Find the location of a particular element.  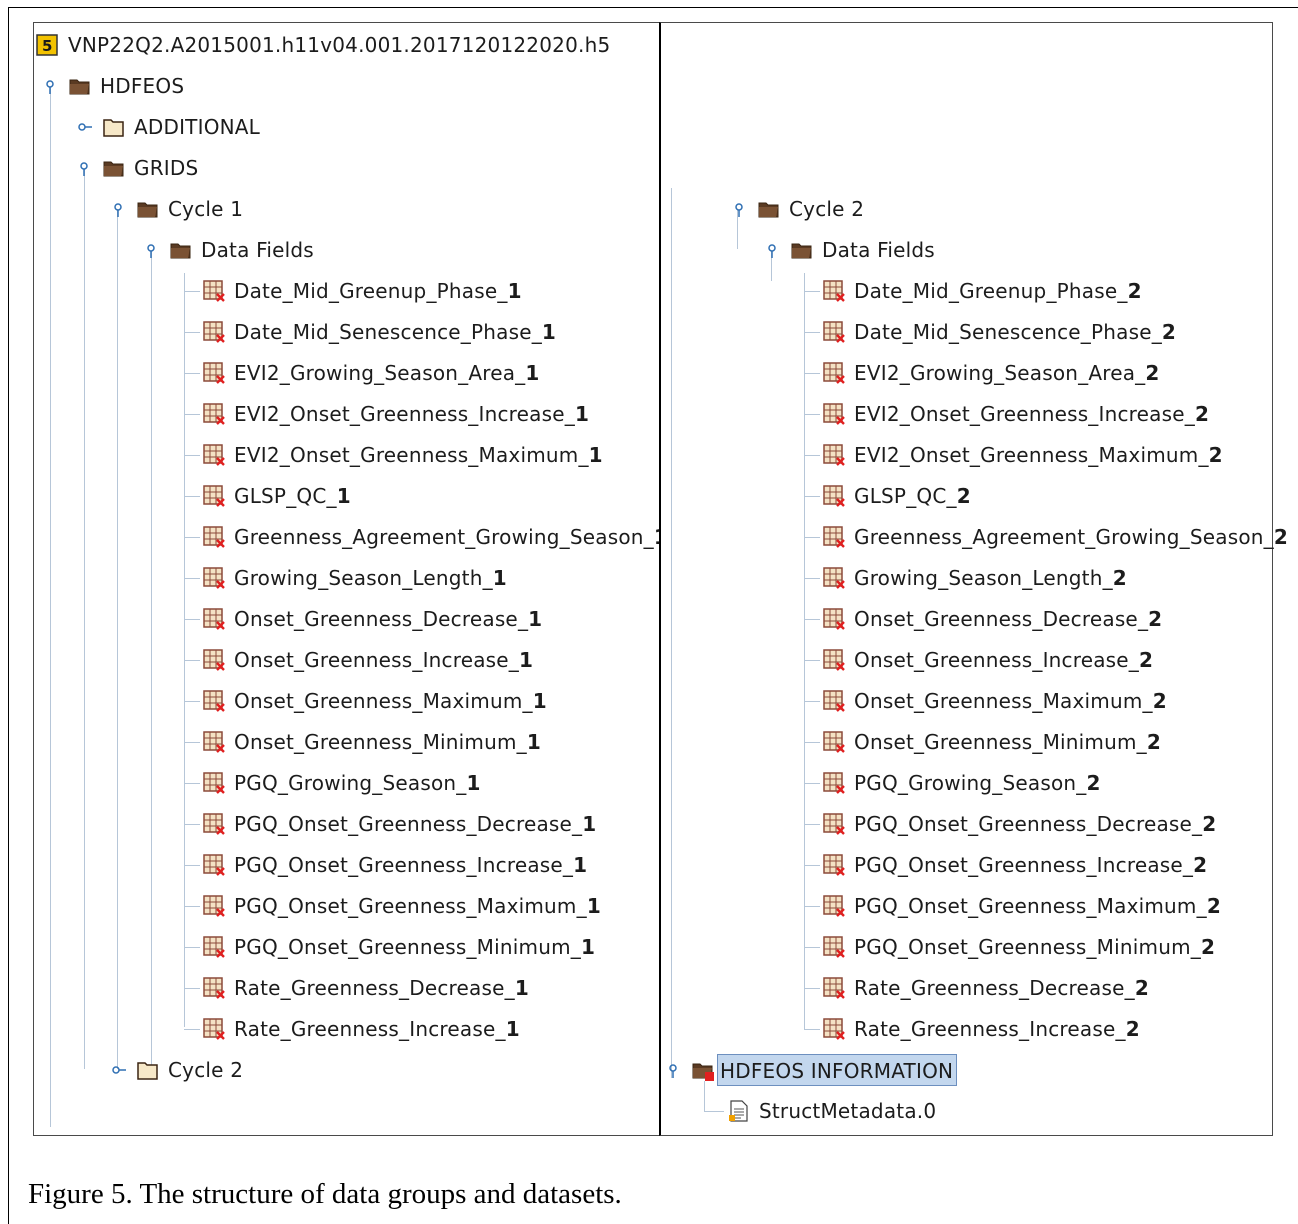

tree-node-dataset: Onset_Greenness_Decrease_1 is located at coordinates (372, 619).